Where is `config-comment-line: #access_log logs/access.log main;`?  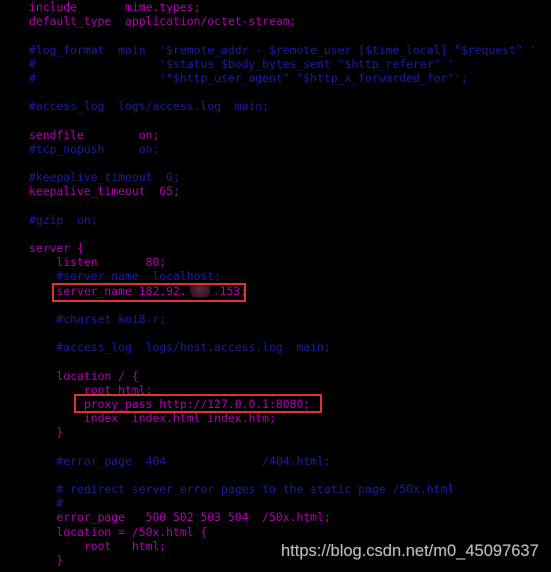
config-comment-line: #access_log logs/access.log main; is located at coordinates (149, 106).